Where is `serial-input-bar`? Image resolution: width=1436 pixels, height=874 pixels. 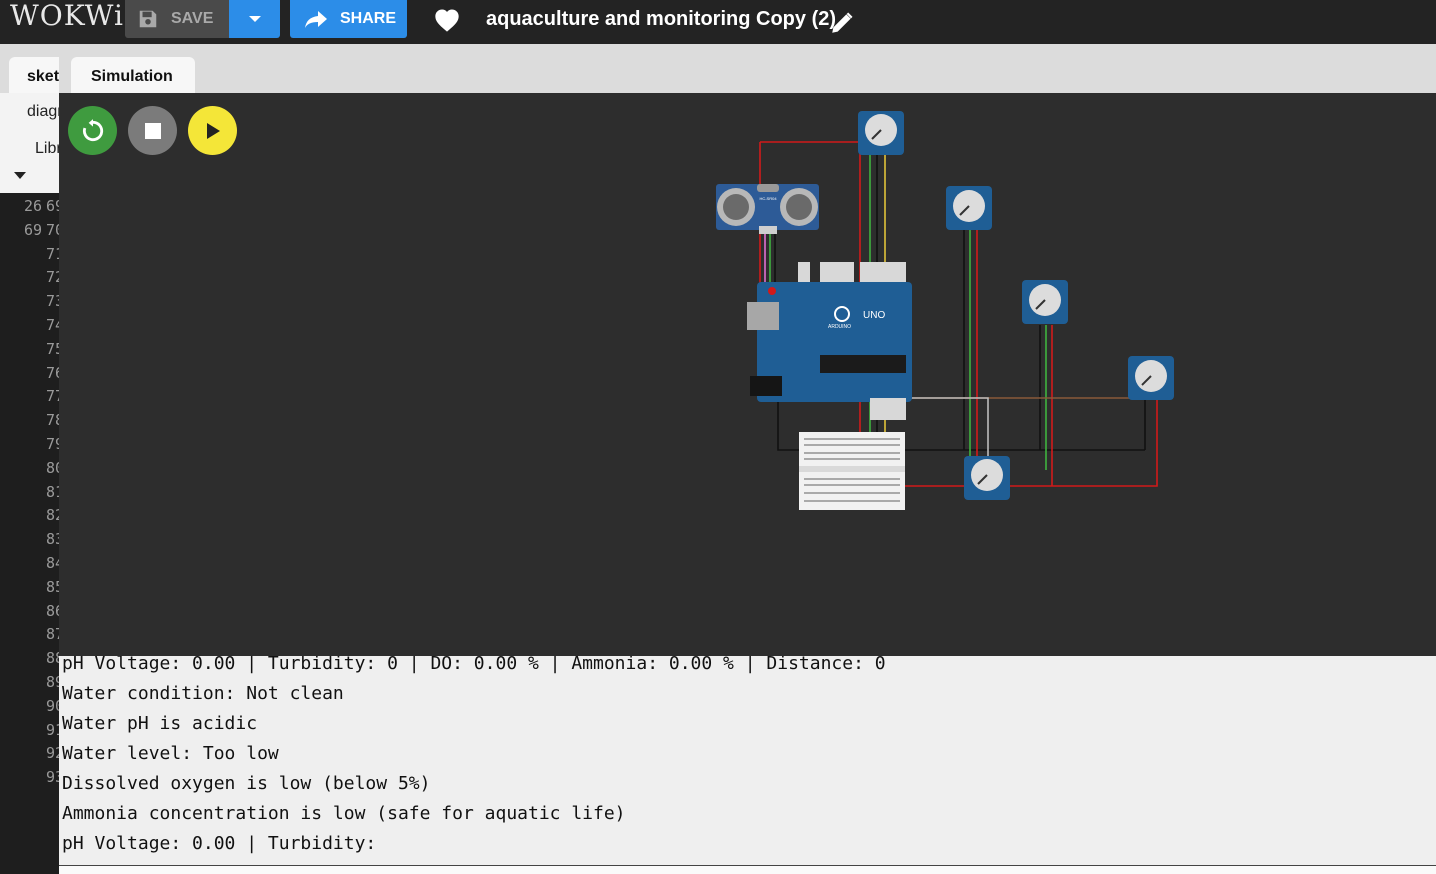 serial-input-bar is located at coordinates (747, 869).